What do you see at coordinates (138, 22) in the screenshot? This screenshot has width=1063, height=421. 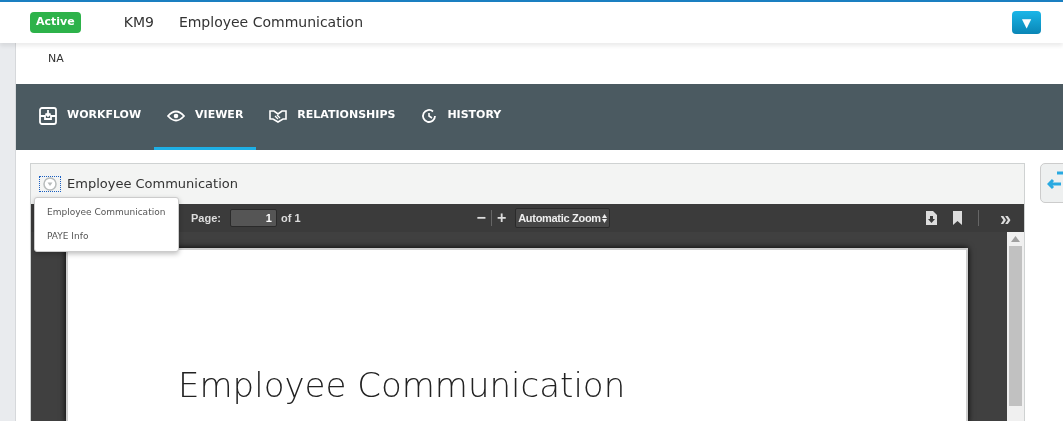 I see `record-code: KM9` at bounding box center [138, 22].